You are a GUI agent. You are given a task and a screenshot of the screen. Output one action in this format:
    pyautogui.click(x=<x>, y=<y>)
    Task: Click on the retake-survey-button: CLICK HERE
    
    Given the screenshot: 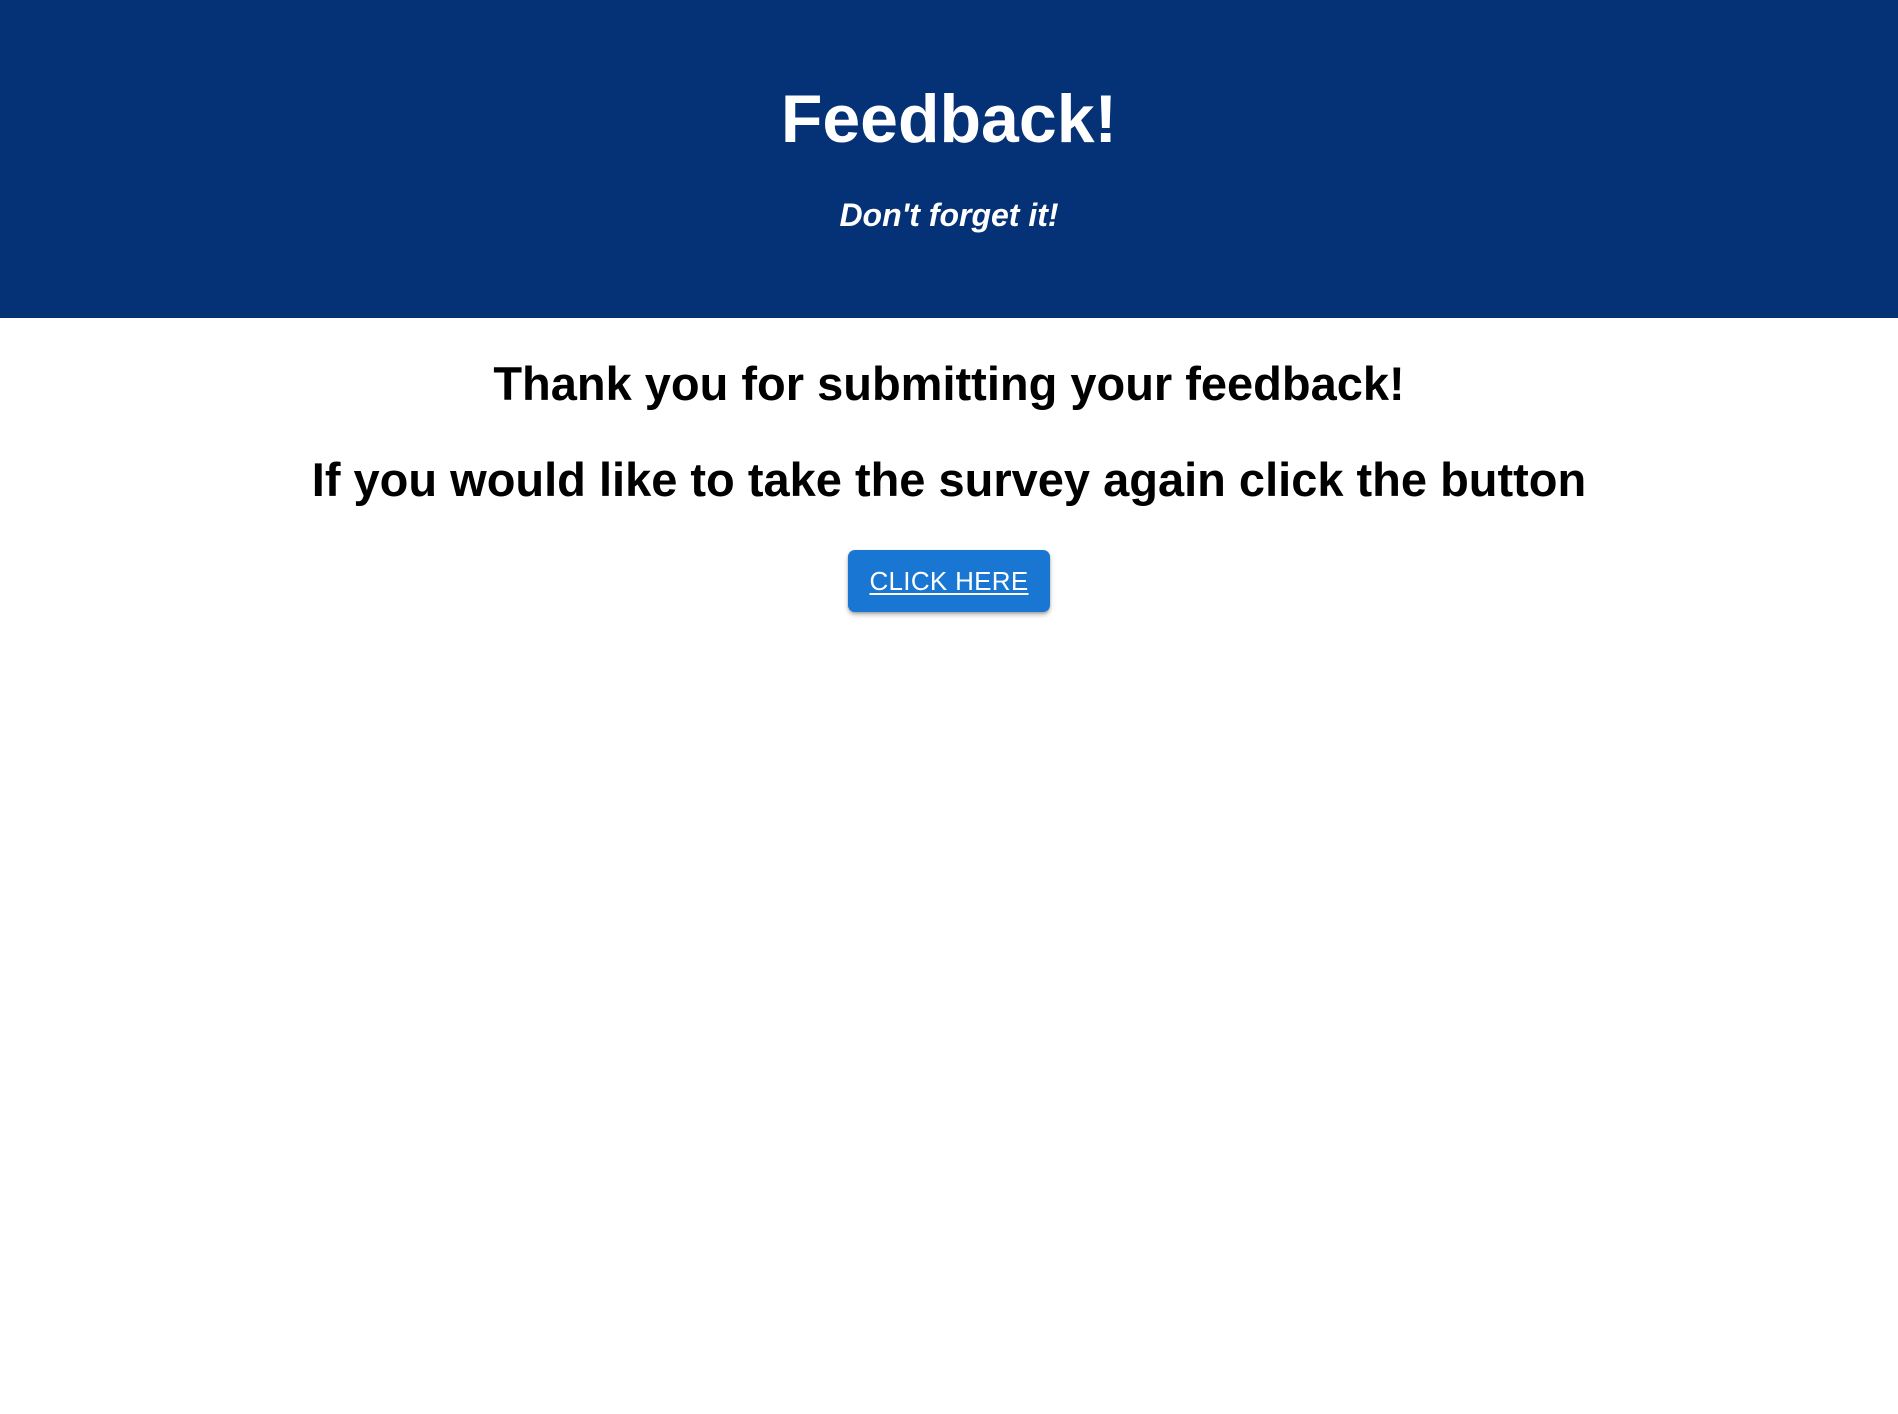 What is the action you would take?
    pyautogui.click(x=949, y=581)
    